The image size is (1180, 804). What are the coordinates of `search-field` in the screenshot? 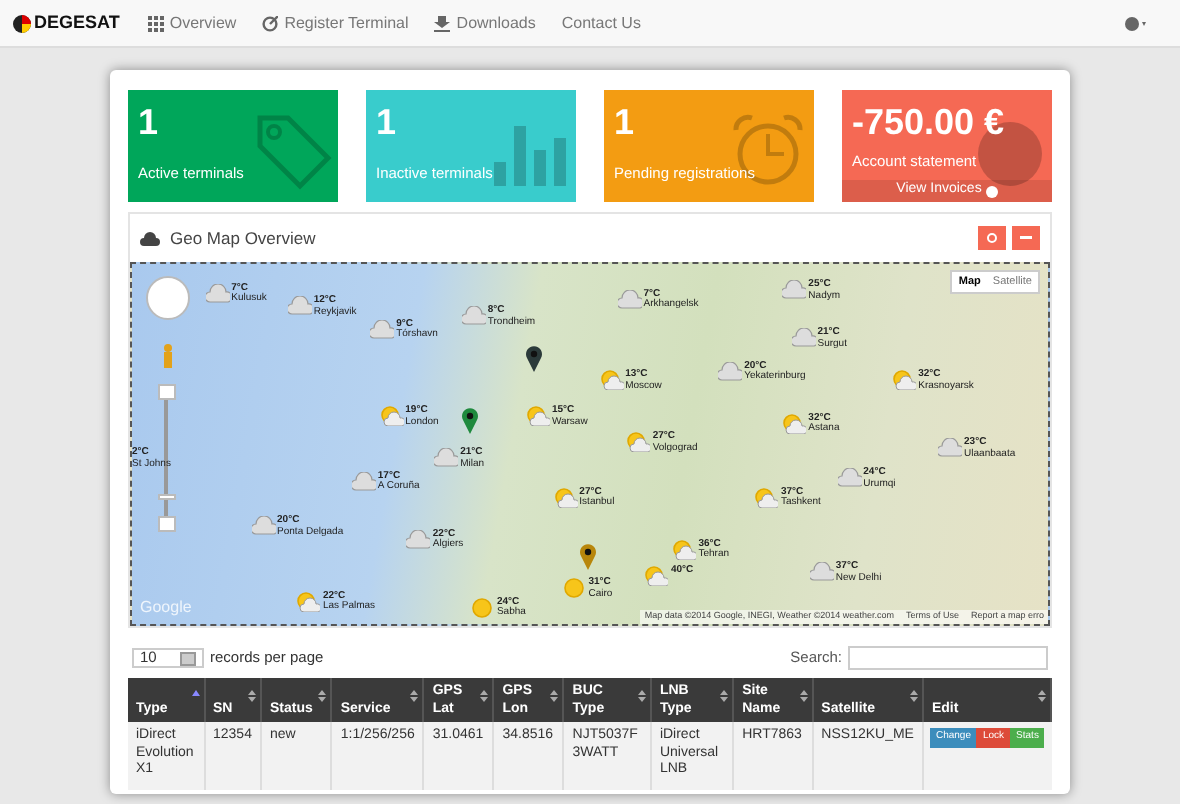 It's located at (948, 658).